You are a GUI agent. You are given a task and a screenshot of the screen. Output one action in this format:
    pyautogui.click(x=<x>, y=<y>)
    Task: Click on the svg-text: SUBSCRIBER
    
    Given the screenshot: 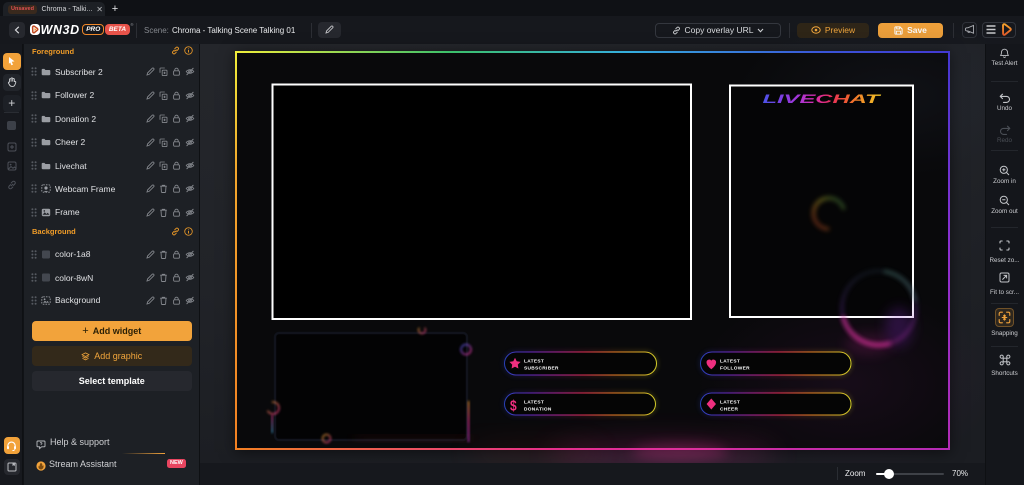 What is the action you would take?
    pyautogui.click(x=541, y=368)
    